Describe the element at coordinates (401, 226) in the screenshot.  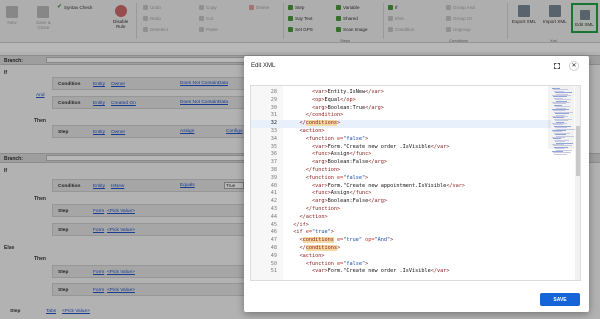
I see `code-line: 45 </if>` at that location.